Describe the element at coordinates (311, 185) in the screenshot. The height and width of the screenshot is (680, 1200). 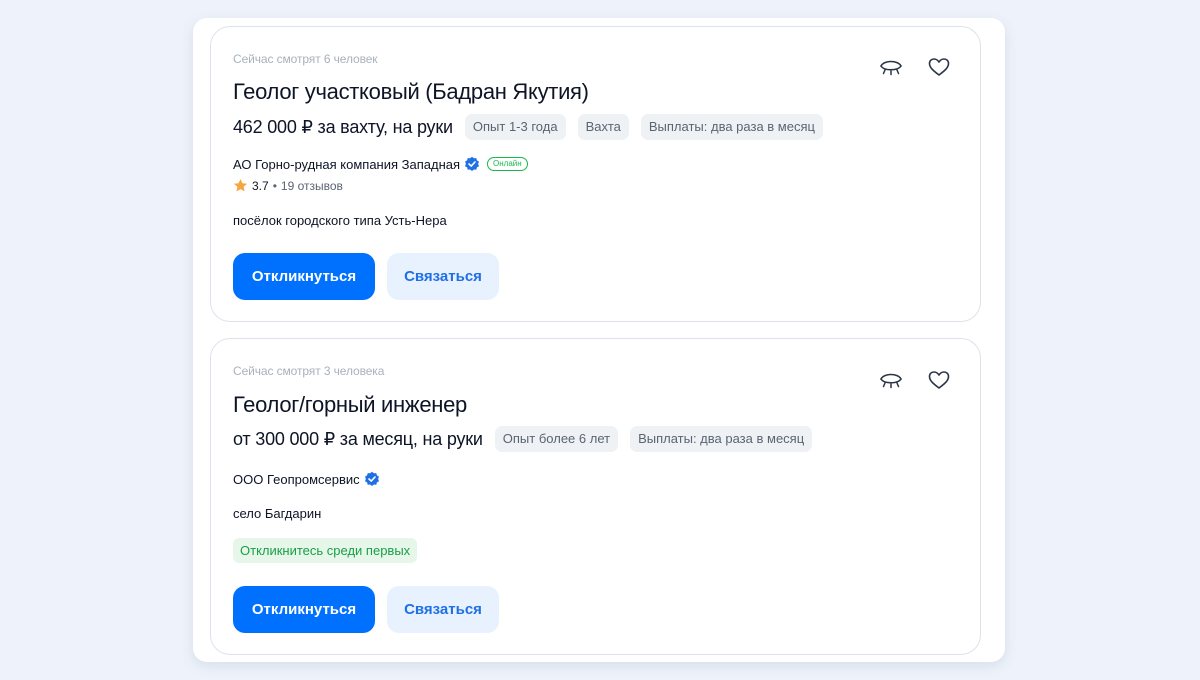
I see `reviews-count: 19 отзывов` at that location.